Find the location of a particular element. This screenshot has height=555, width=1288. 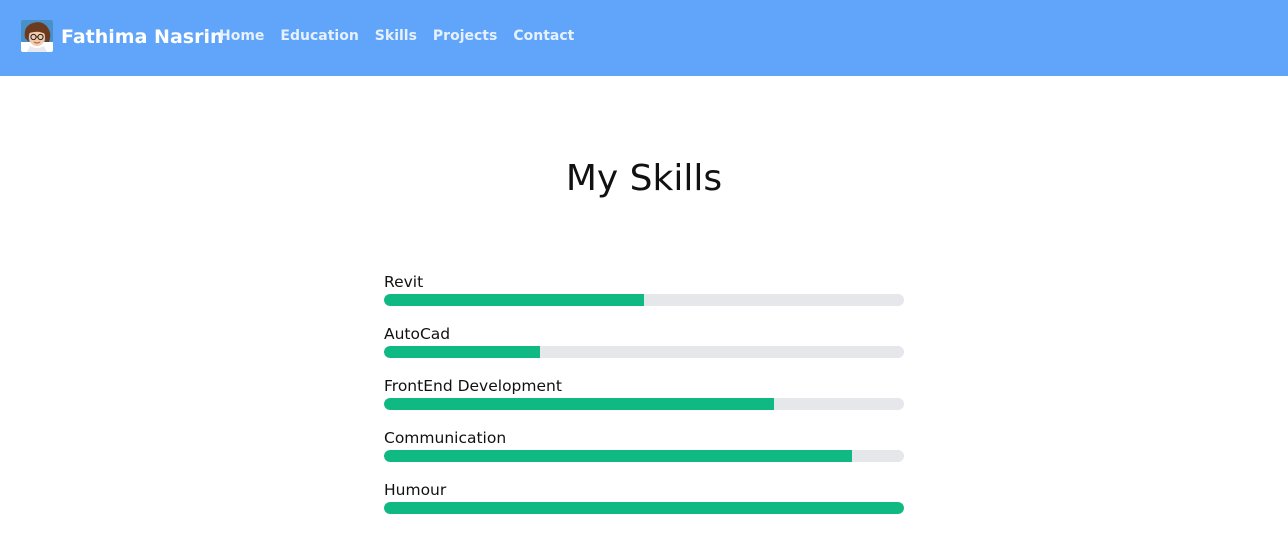

page-title: My Skills is located at coordinates (644, 178).